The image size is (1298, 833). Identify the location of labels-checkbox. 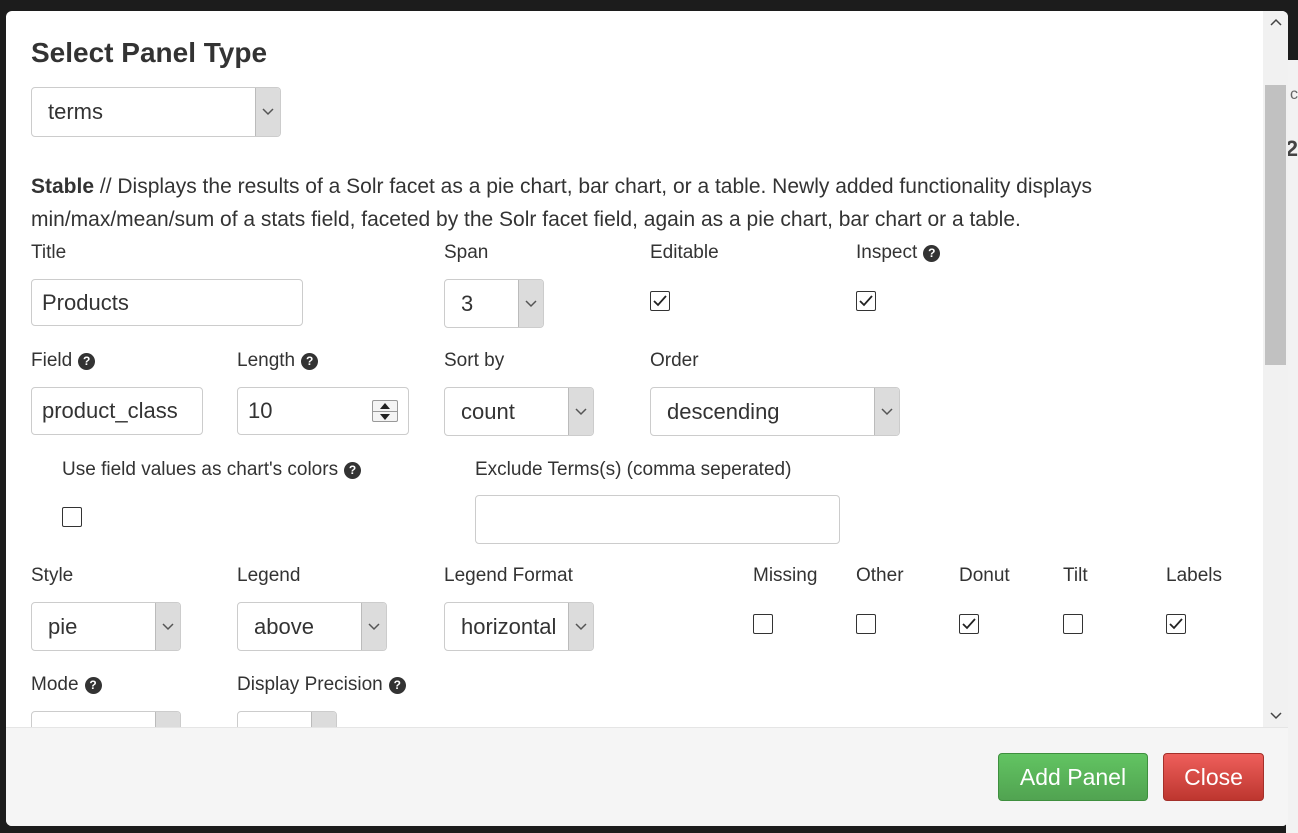
(1176, 624).